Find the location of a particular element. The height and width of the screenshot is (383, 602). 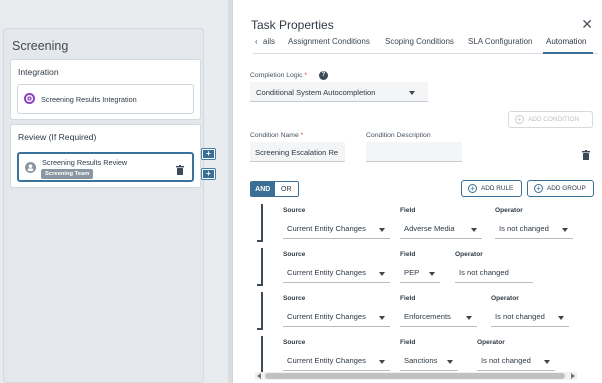

tab-scoping-conditions: Scoping Conditions is located at coordinates (419, 41).